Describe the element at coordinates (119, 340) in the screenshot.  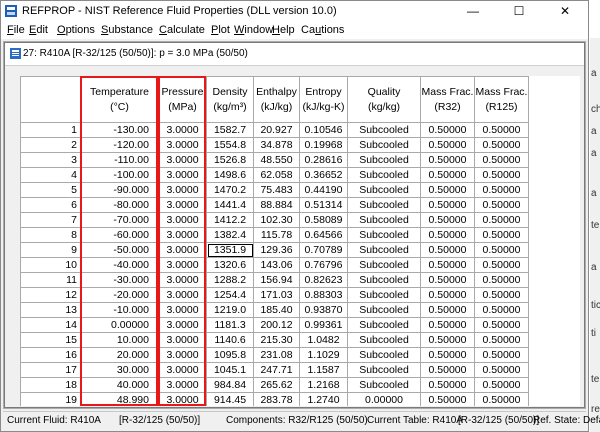
I see `cell-temperature: 10.000` at that location.